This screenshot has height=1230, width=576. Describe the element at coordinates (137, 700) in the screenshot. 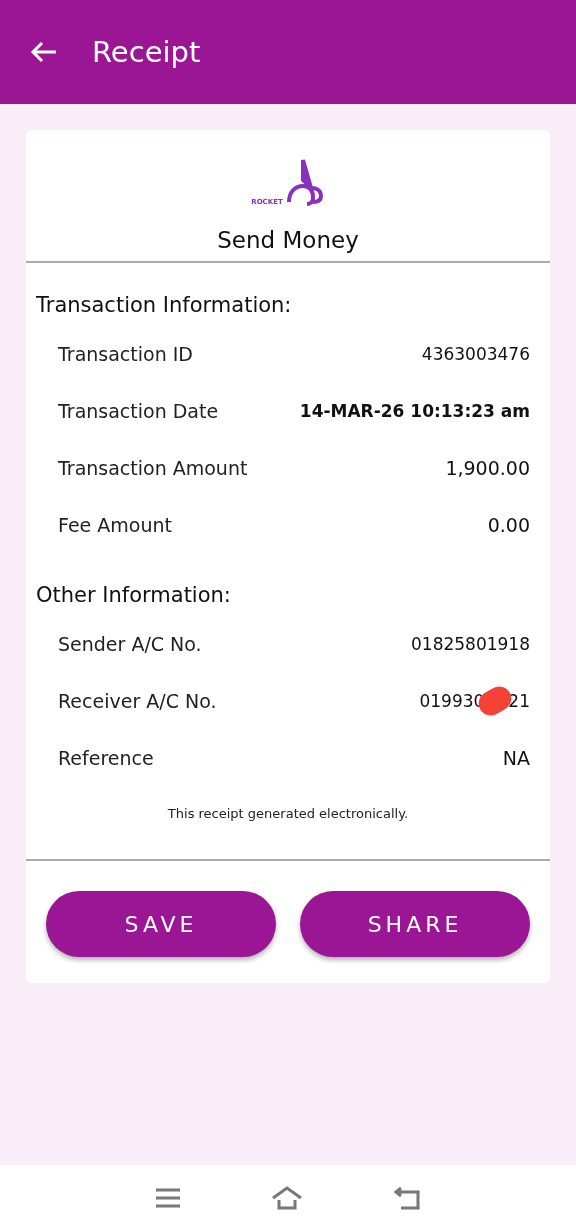

I see `field-label: Receiver A/C No.` at that location.